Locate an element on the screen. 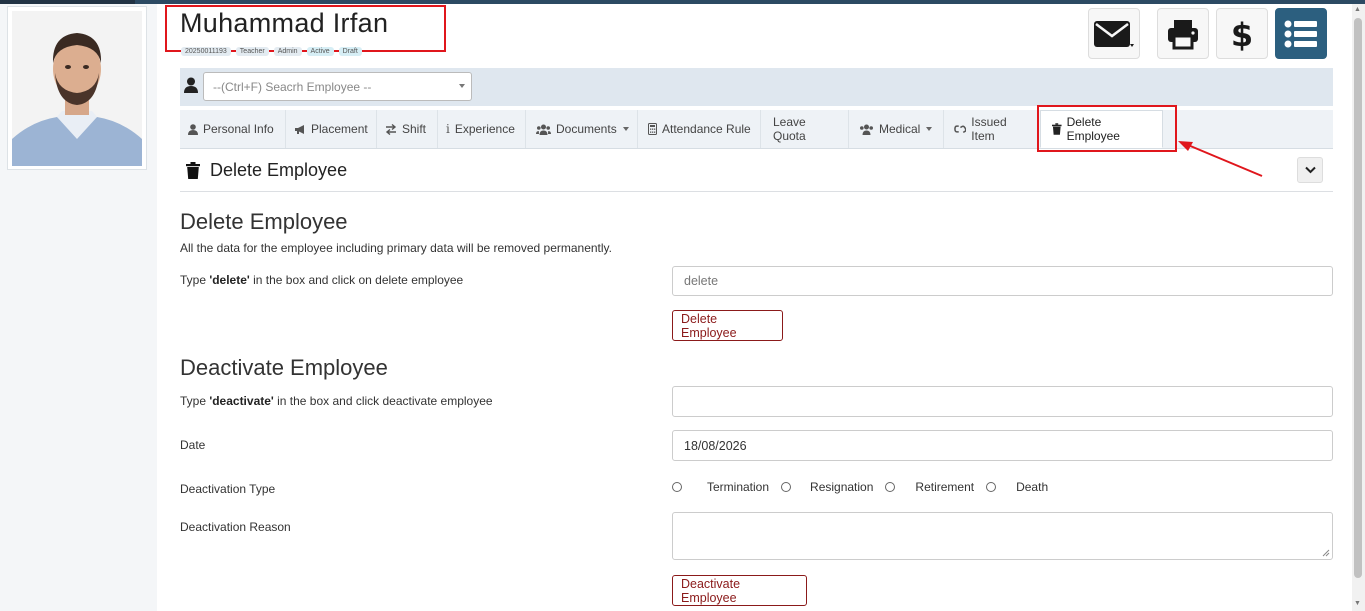 This screenshot has width=1365, height=611. radio-label-retirement: Retirement is located at coordinates (945, 487).